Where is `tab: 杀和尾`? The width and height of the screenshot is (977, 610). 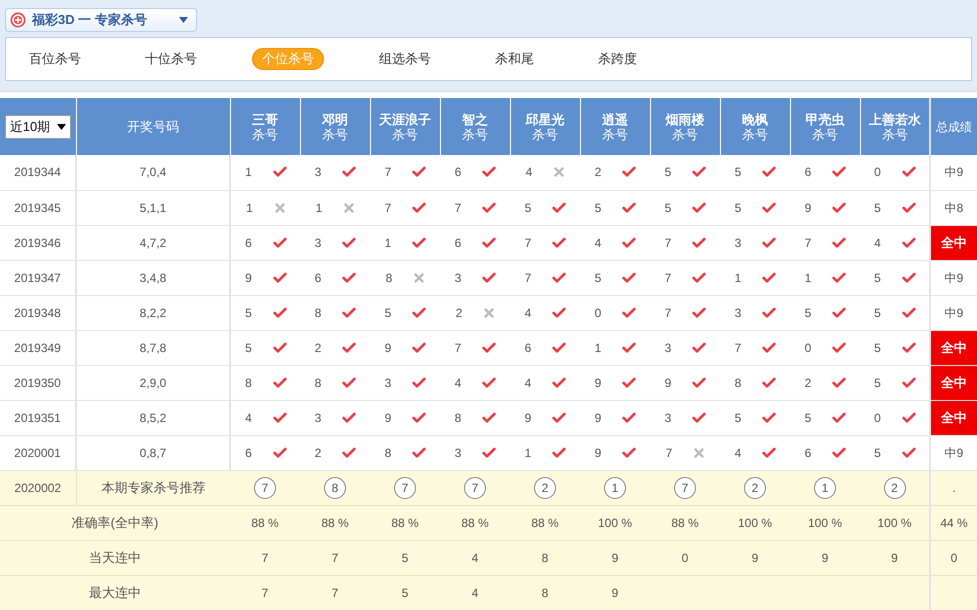 tab: 杀和尾 is located at coordinates (514, 59).